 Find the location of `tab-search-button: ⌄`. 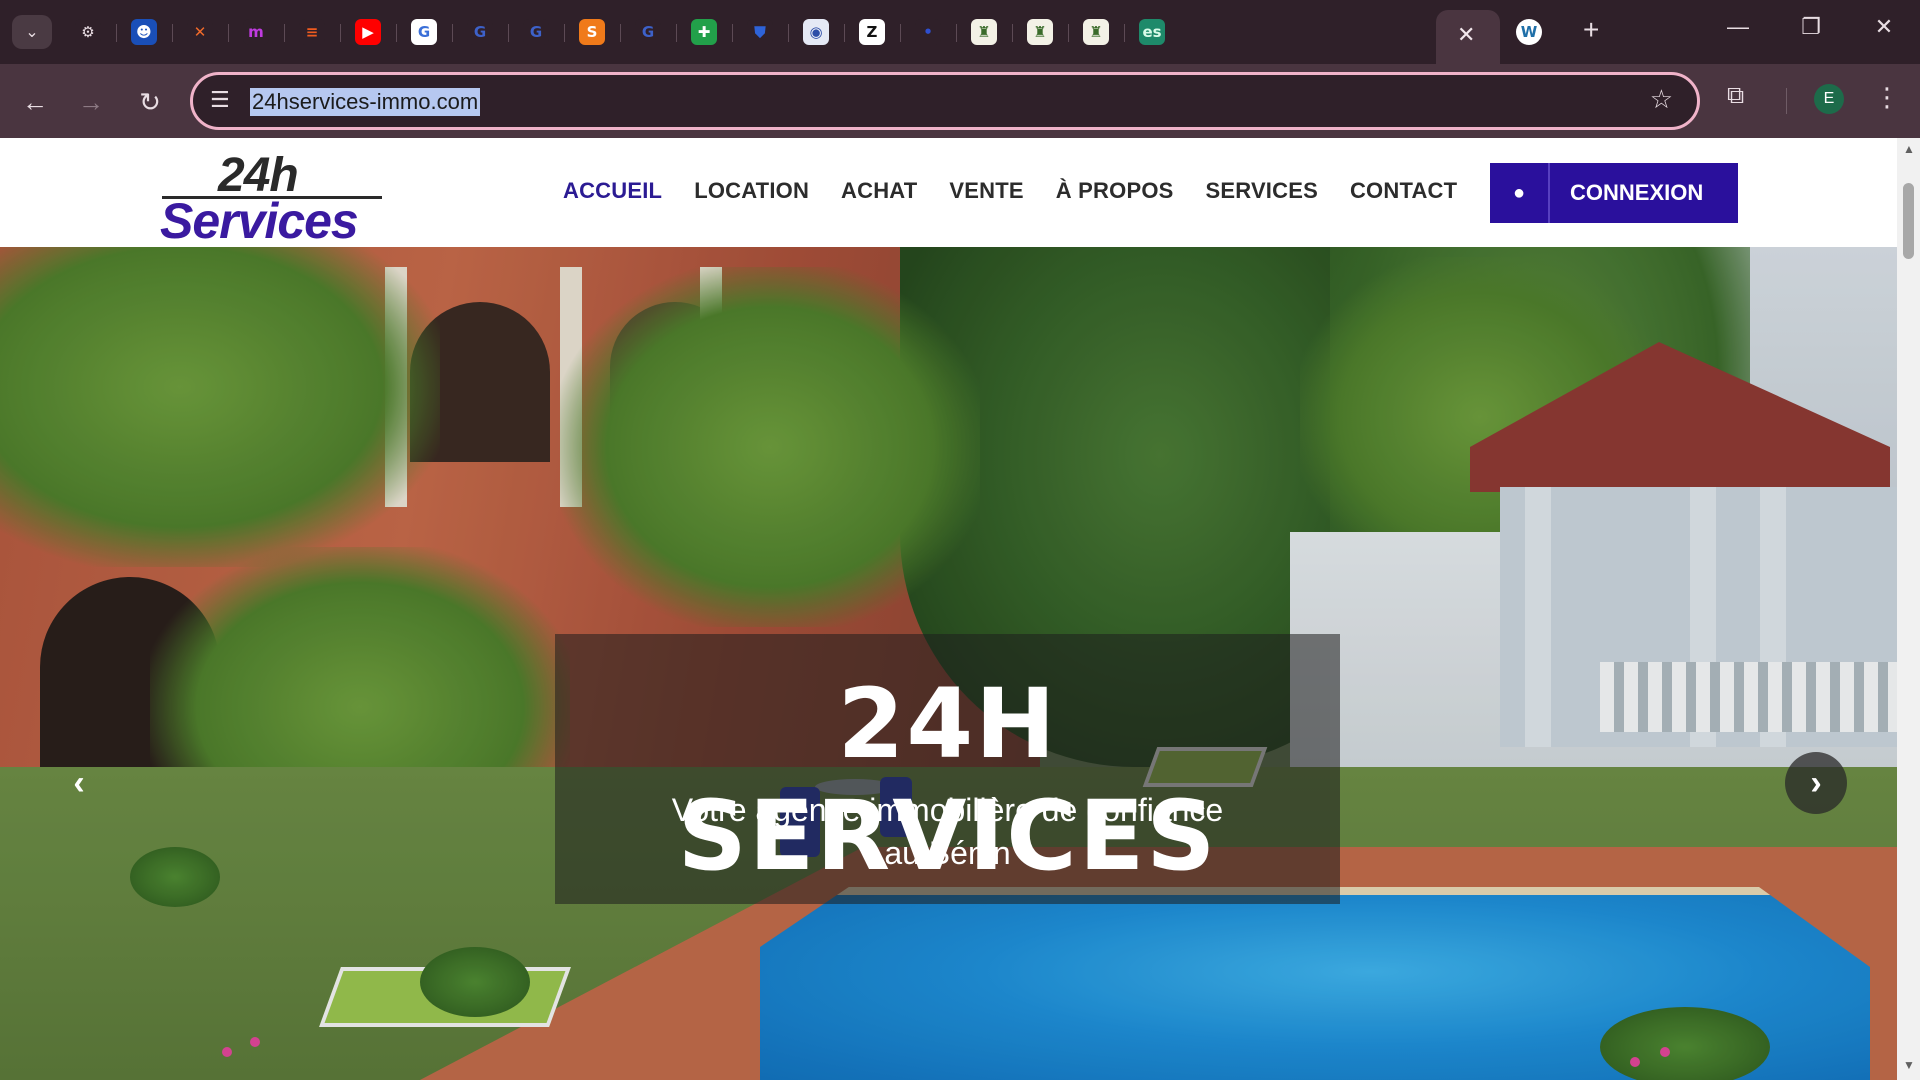

tab-search-button: ⌄ is located at coordinates (32, 32).